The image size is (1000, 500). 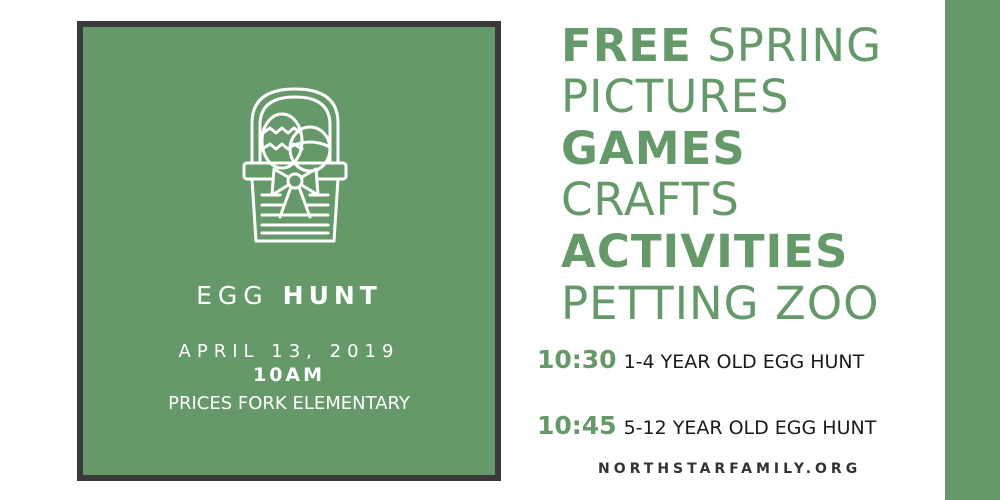 I want to click on feature-5-bold: ACTIVITIES, so click(x=705, y=251).